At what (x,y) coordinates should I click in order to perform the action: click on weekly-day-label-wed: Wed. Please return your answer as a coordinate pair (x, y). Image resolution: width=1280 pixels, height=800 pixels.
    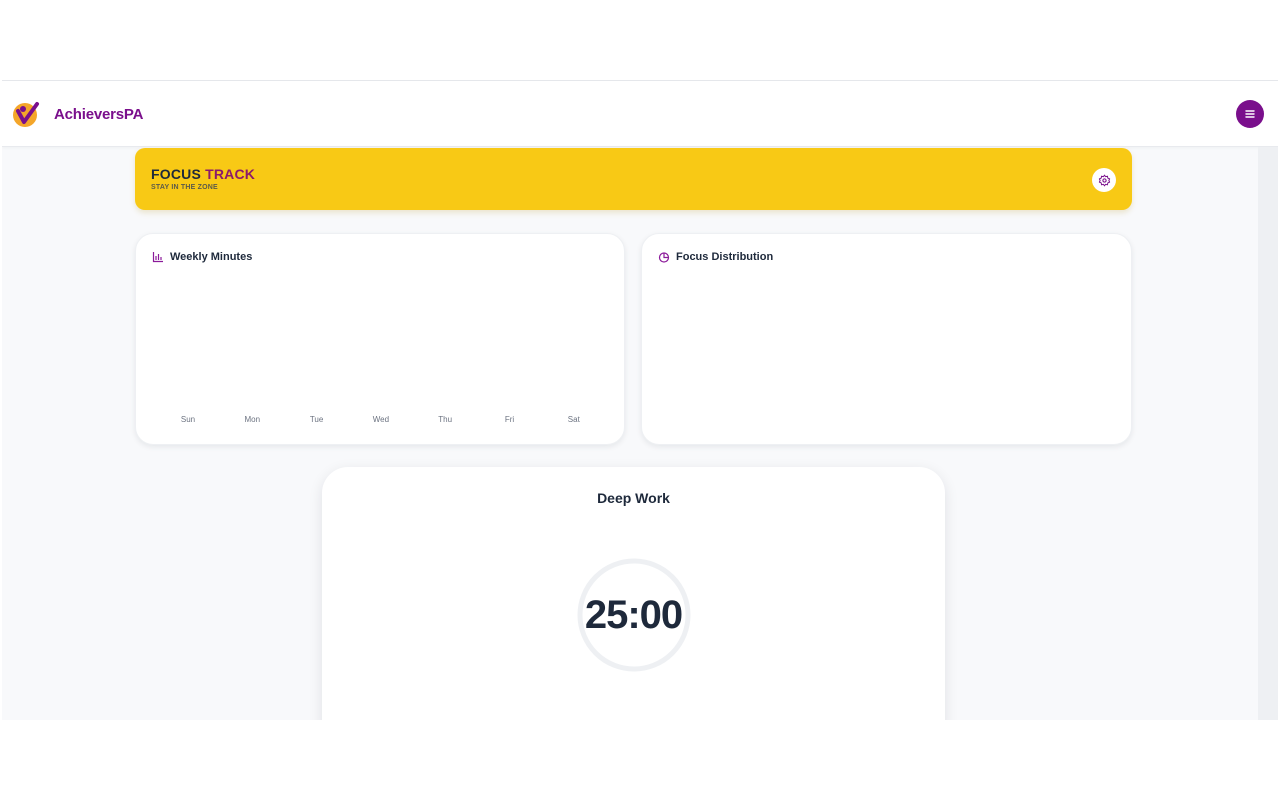
    Looking at the image, I should click on (381, 419).